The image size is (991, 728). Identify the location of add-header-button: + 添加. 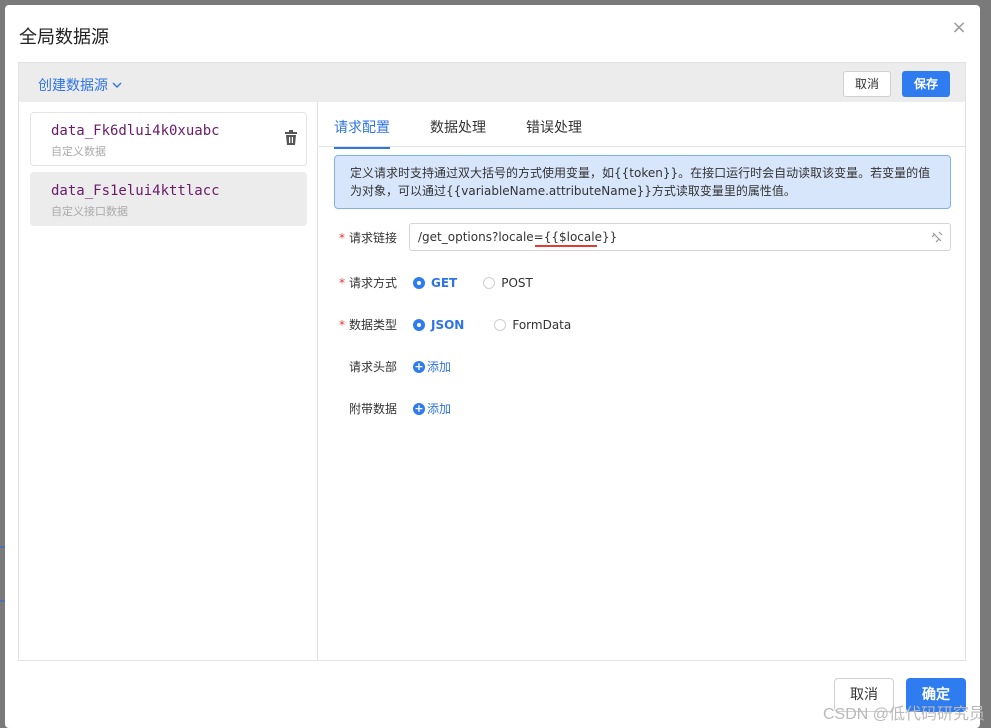
(432, 366).